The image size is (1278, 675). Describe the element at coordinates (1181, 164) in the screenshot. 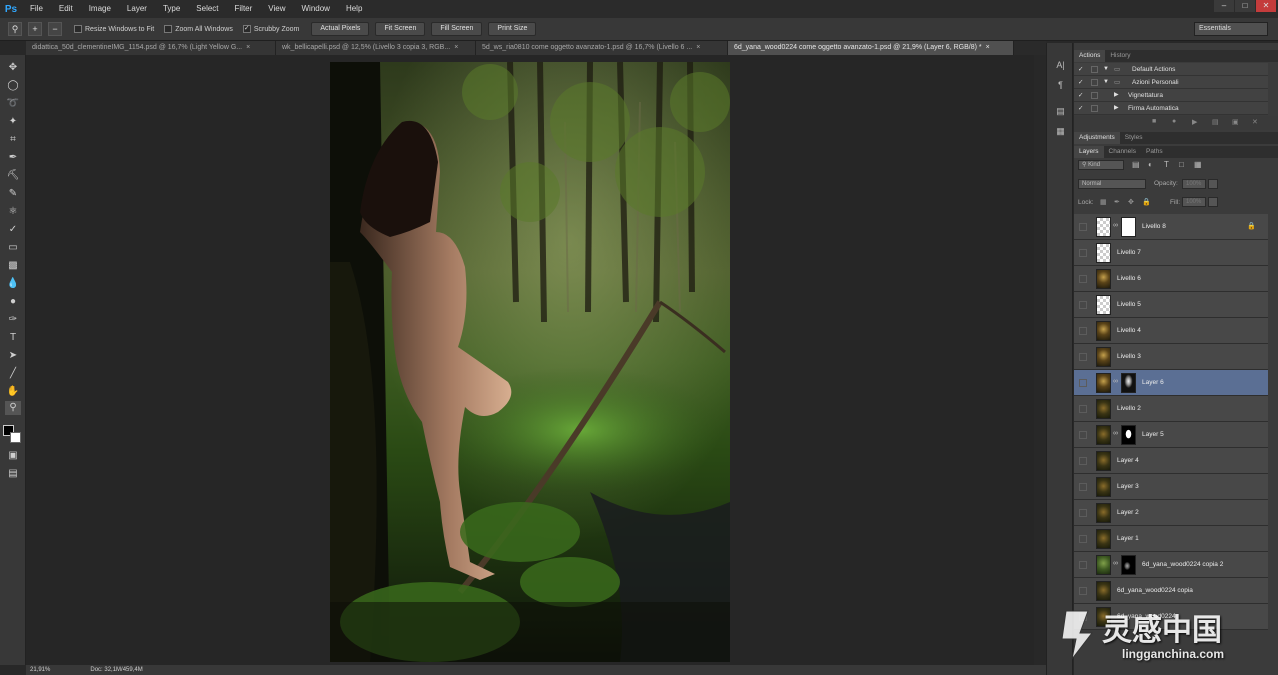

I see `filter-shape-icon: □` at that location.